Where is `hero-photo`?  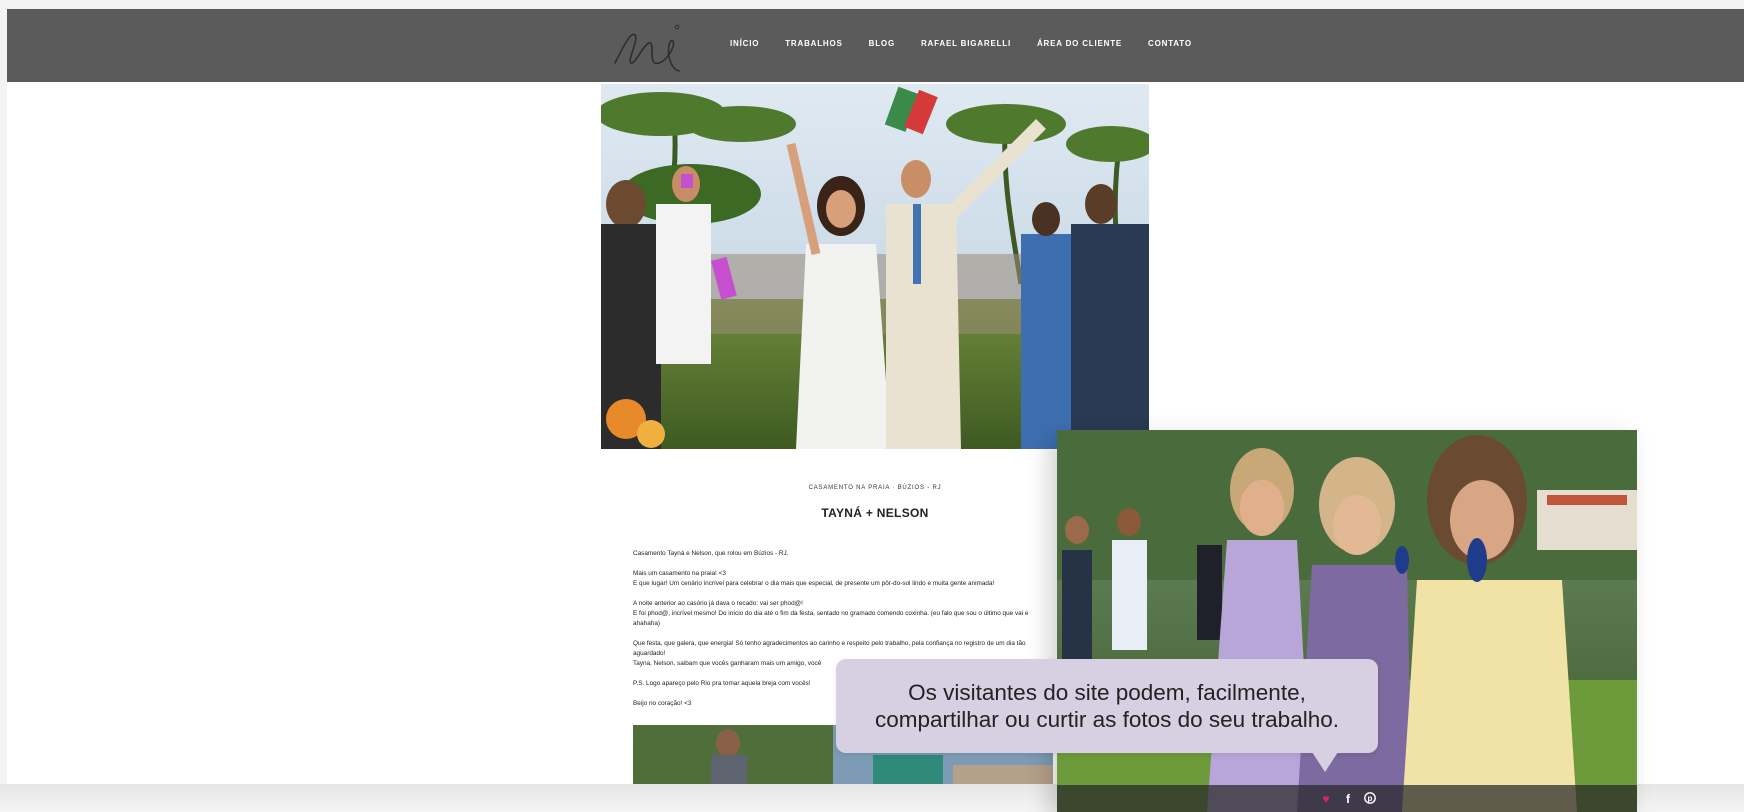 hero-photo is located at coordinates (875, 266).